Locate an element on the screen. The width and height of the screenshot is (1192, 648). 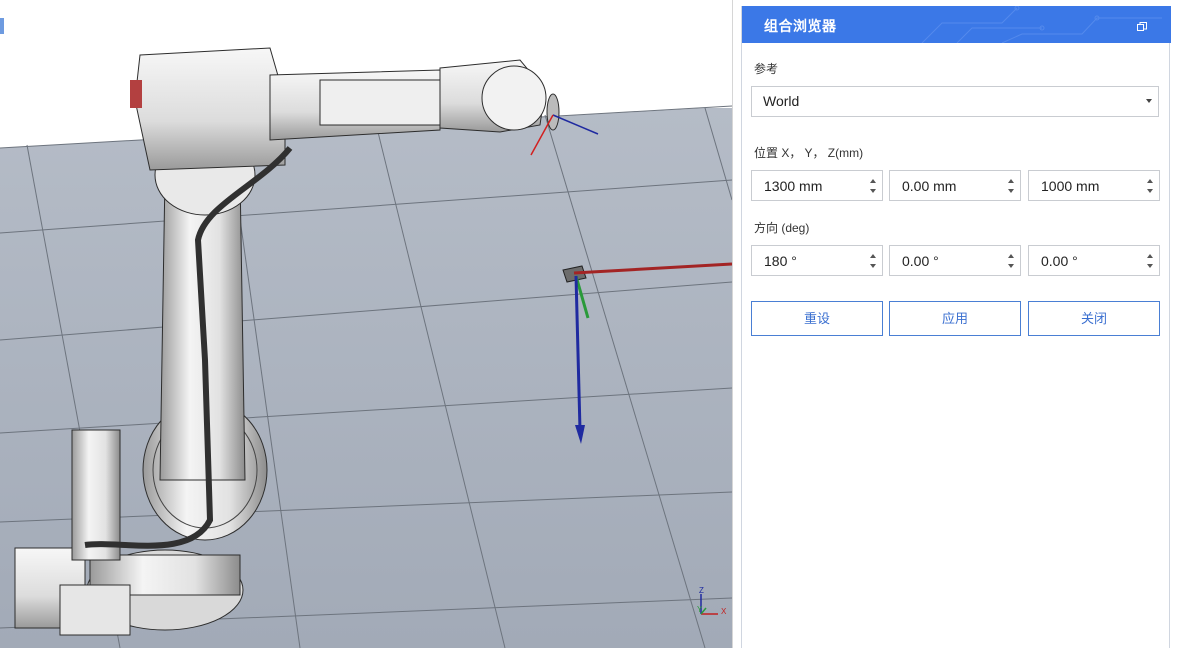
orientation-label: 方向 (deg) is located at coordinates (782, 228).